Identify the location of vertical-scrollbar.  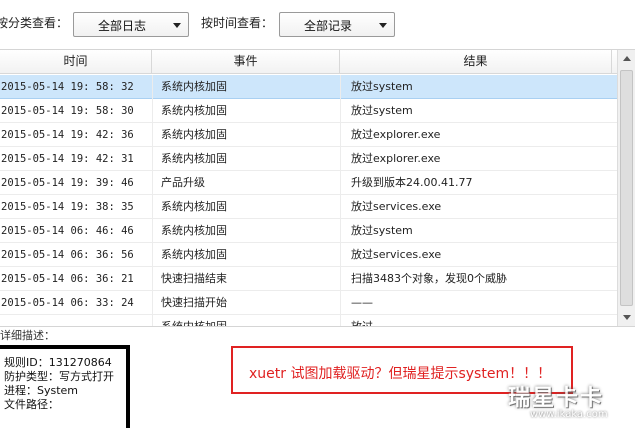
(626, 188).